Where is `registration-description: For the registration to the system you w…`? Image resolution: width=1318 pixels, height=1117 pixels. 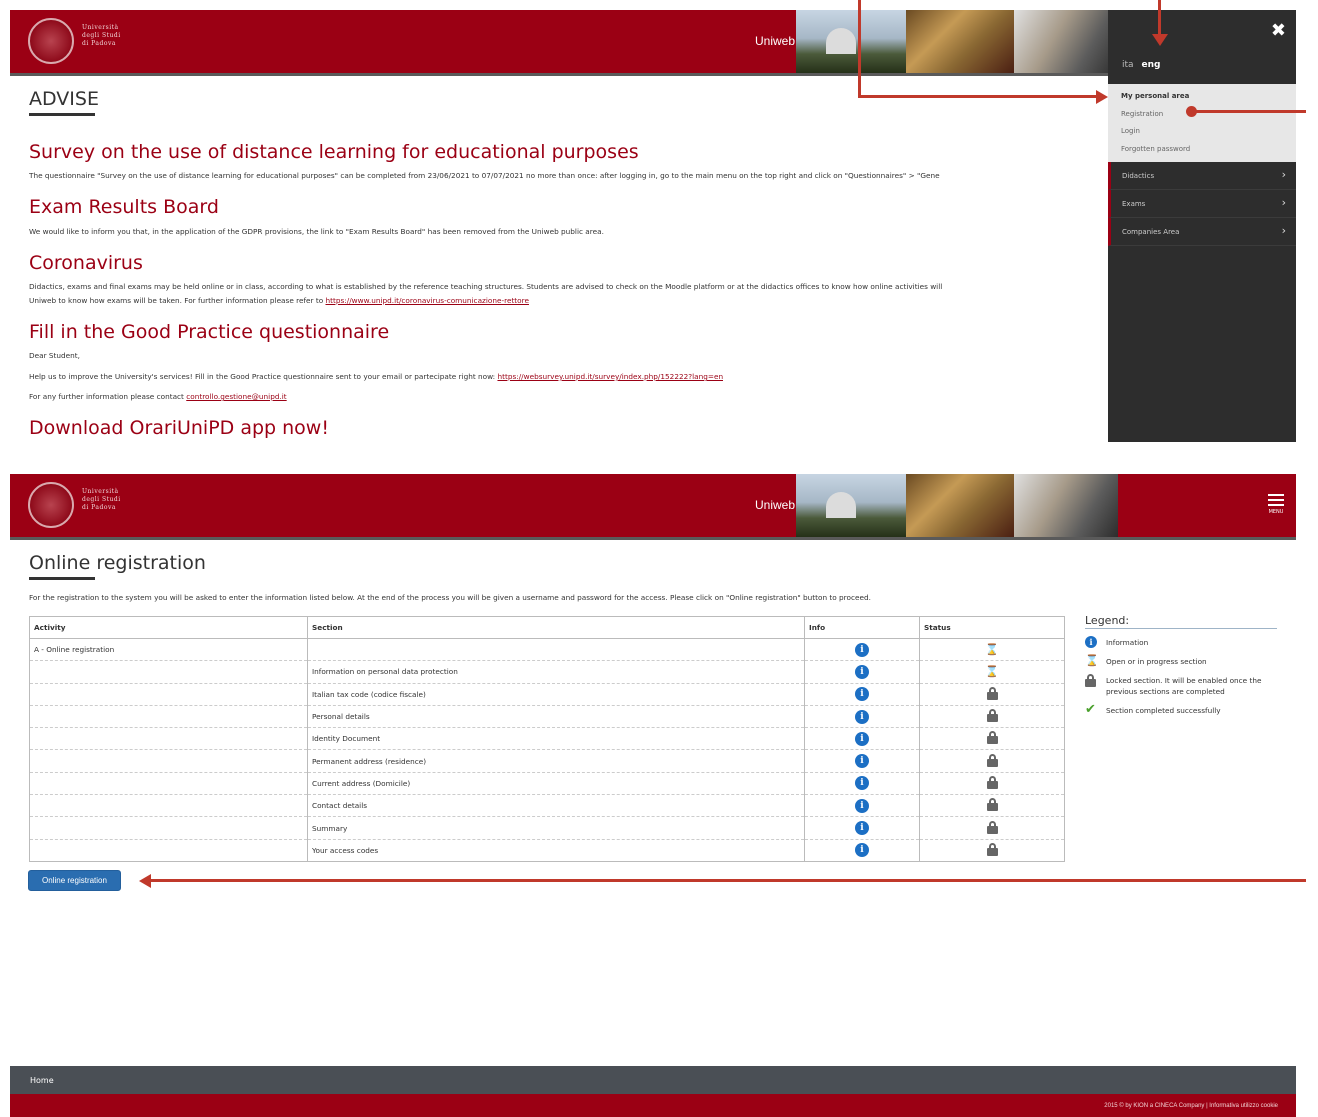
registration-description: For the registration to the system you w… is located at coordinates (450, 597).